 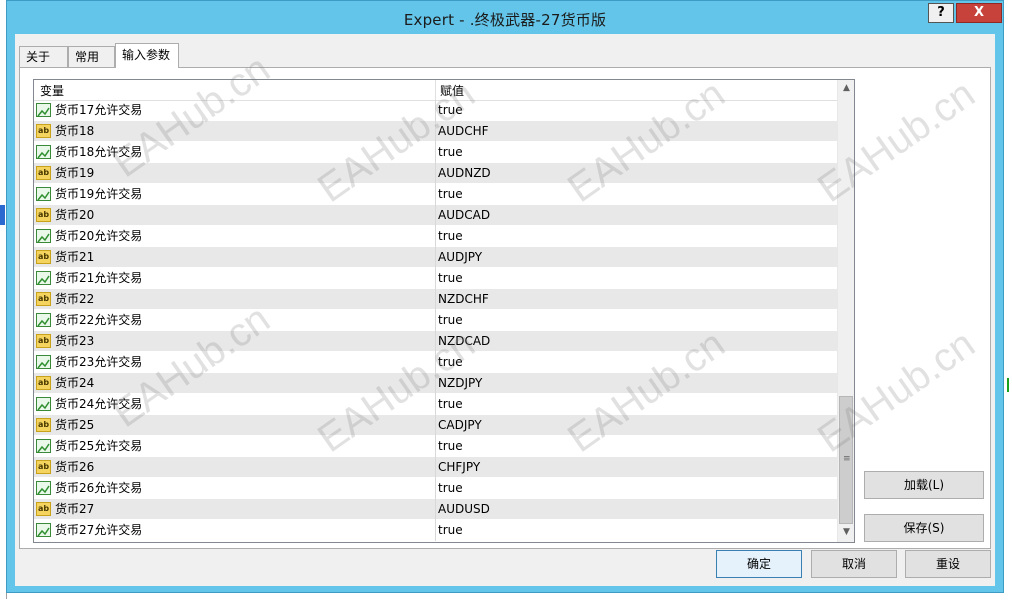 What do you see at coordinates (99, 110) in the screenshot?
I see `parameter-name: 货币17允许交易` at bounding box center [99, 110].